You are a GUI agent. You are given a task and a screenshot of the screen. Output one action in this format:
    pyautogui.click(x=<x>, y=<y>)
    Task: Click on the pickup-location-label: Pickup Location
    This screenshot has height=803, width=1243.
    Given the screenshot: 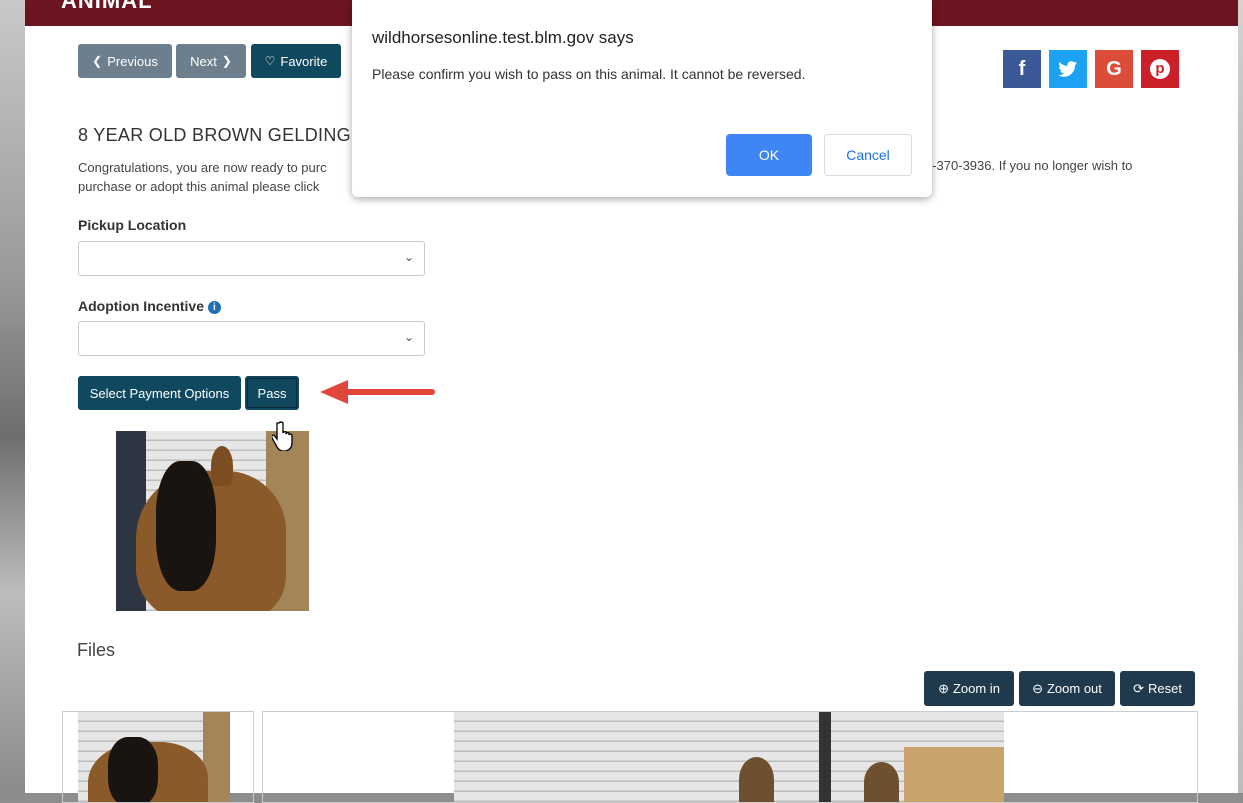 What is the action you would take?
    pyautogui.click(x=132, y=225)
    